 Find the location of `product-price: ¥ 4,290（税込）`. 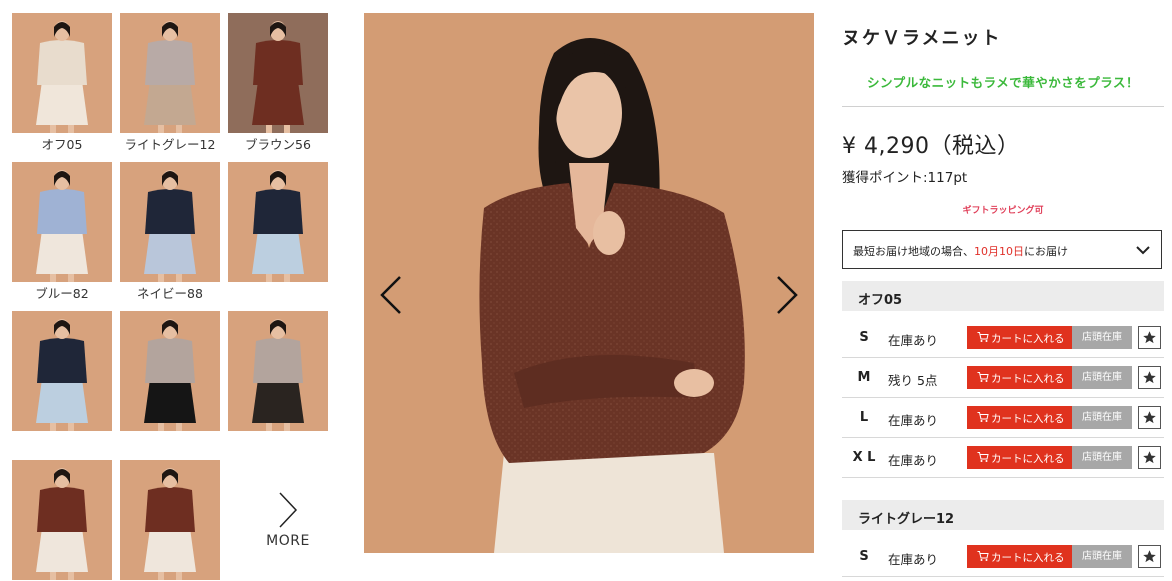

product-price: ¥ 4,290（税込） is located at coordinates (931, 146).